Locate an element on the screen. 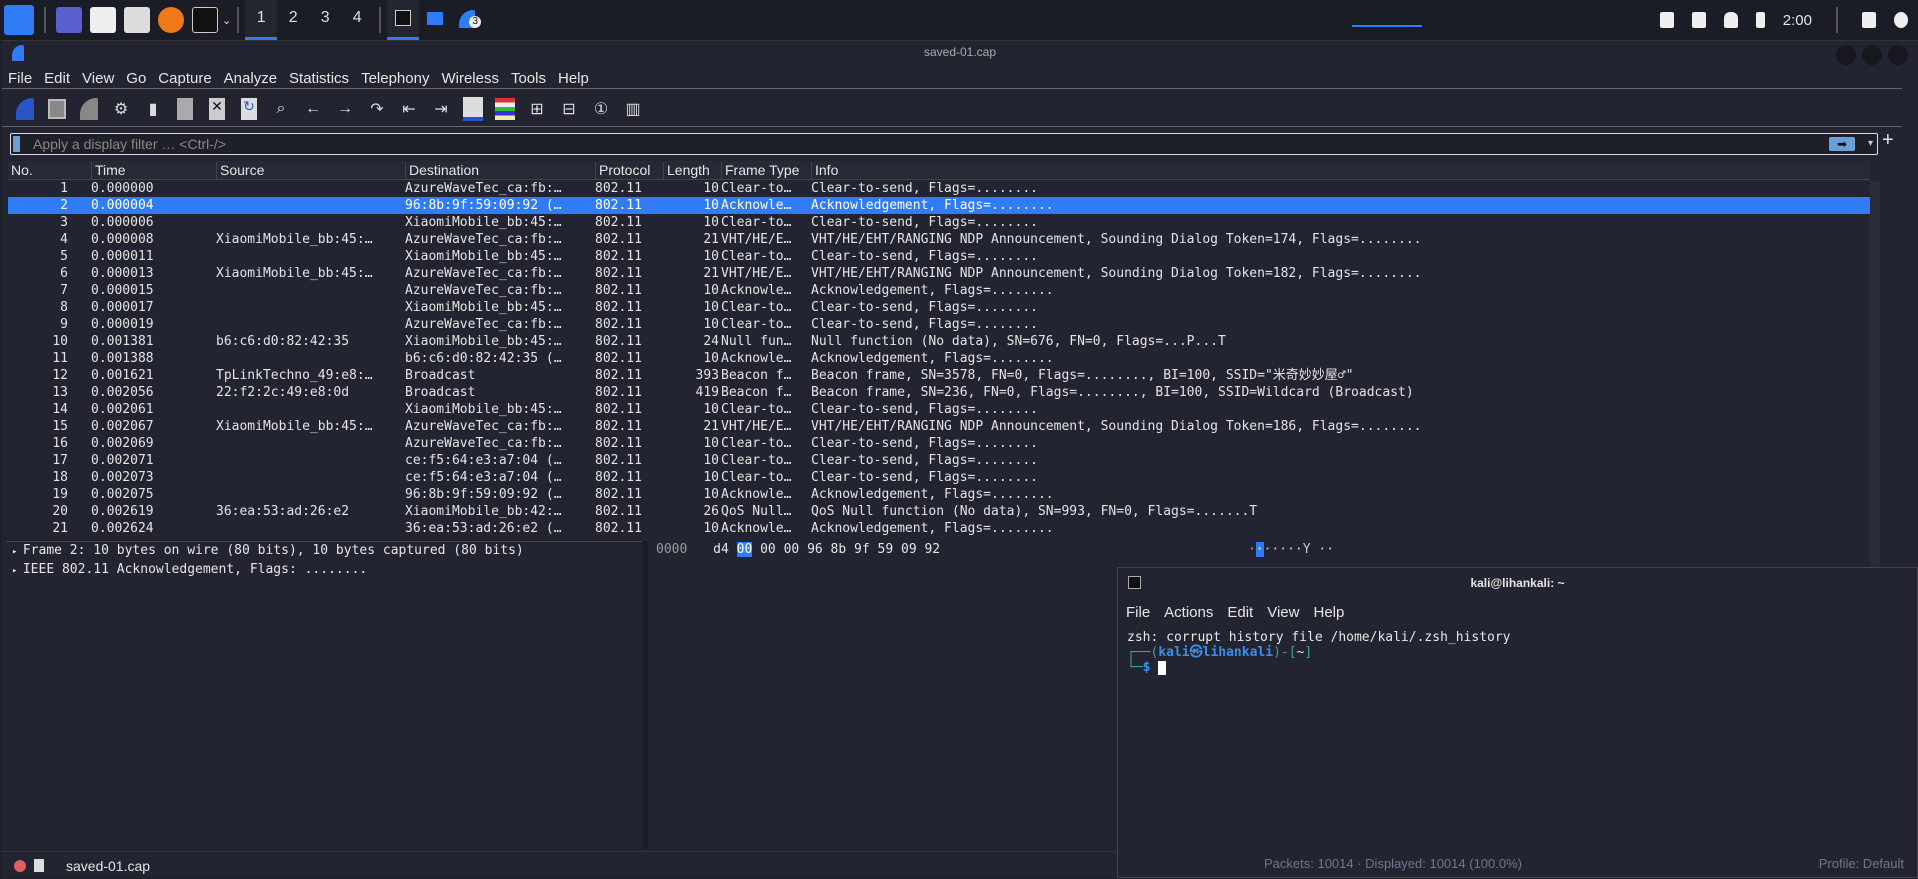 The image size is (1918, 879). close-file-icon: ✕ is located at coordinates (217, 109).